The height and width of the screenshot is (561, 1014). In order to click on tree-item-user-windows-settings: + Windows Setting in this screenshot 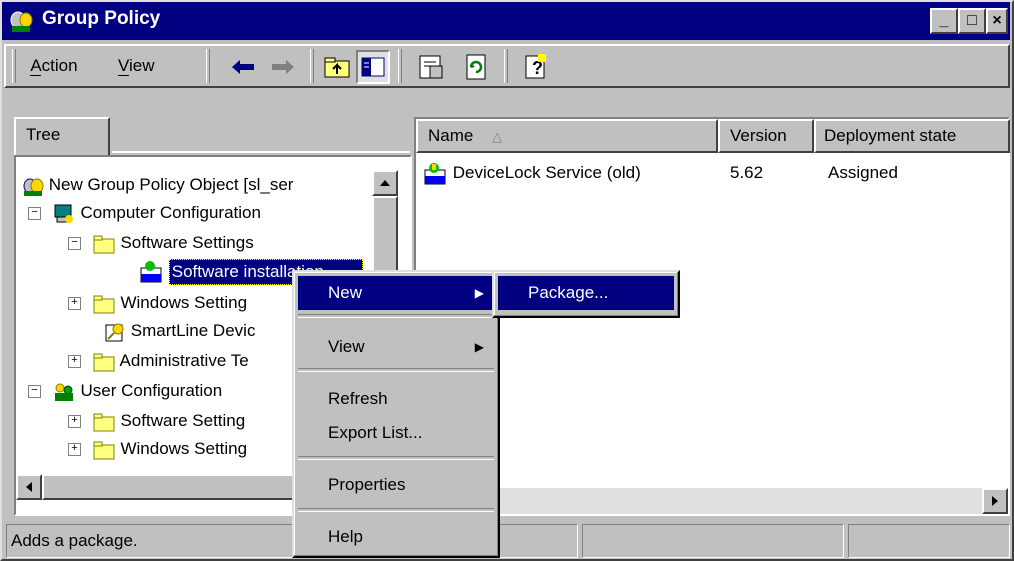, I will do `click(157, 449)`.